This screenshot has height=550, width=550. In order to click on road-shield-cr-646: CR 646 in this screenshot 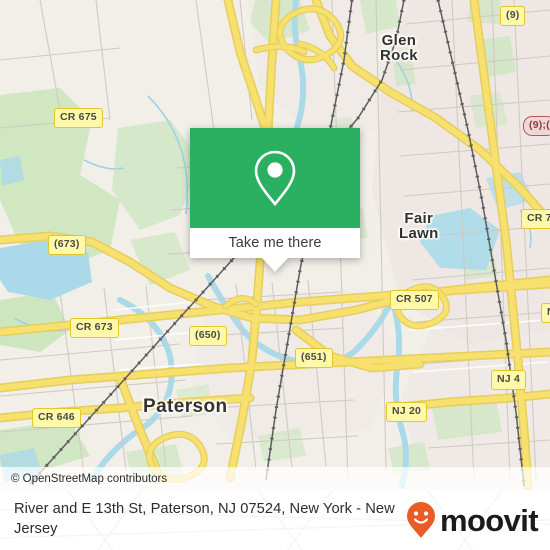, I will do `click(56, 418)`.